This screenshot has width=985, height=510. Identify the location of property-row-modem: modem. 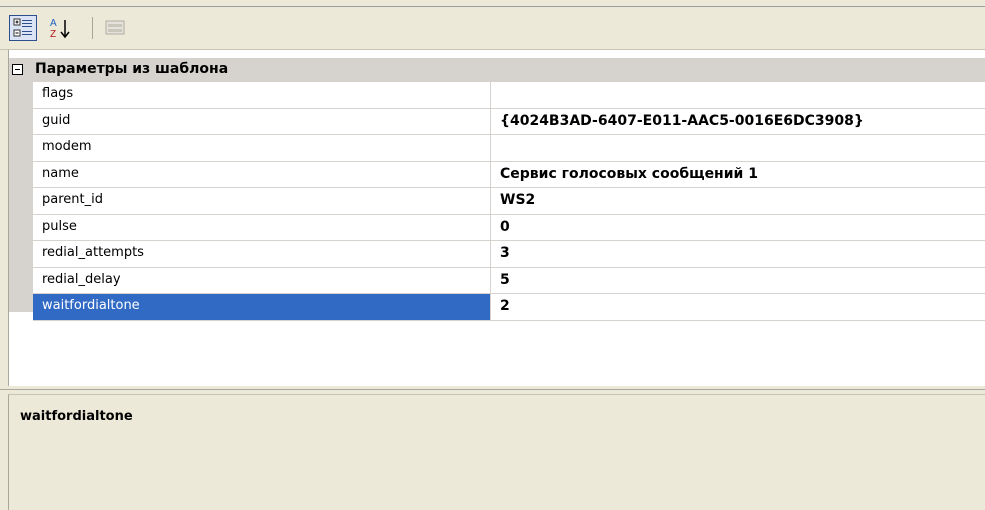
(509, 148).